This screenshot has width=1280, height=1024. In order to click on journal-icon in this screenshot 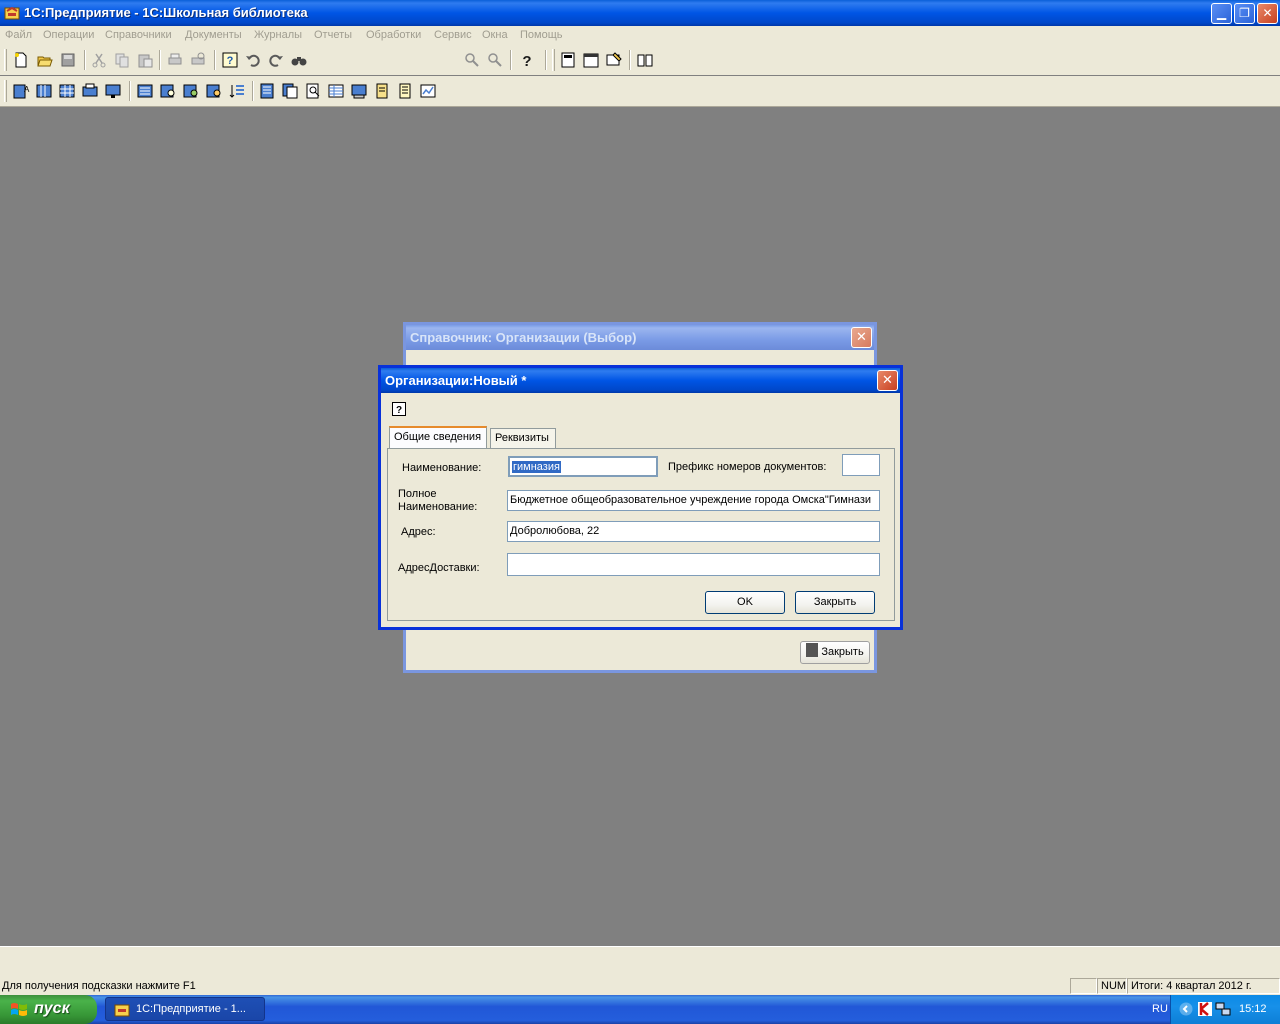, I will do `click(145, 91)`.